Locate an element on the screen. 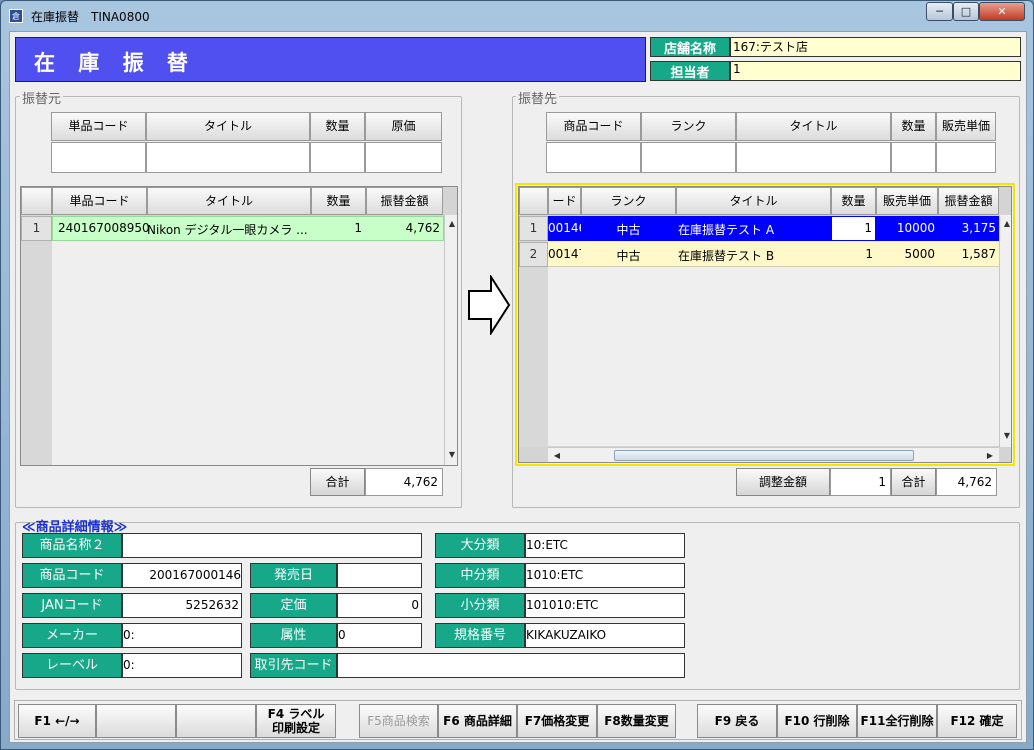  release-date-value is located at coordinates (379, 575).